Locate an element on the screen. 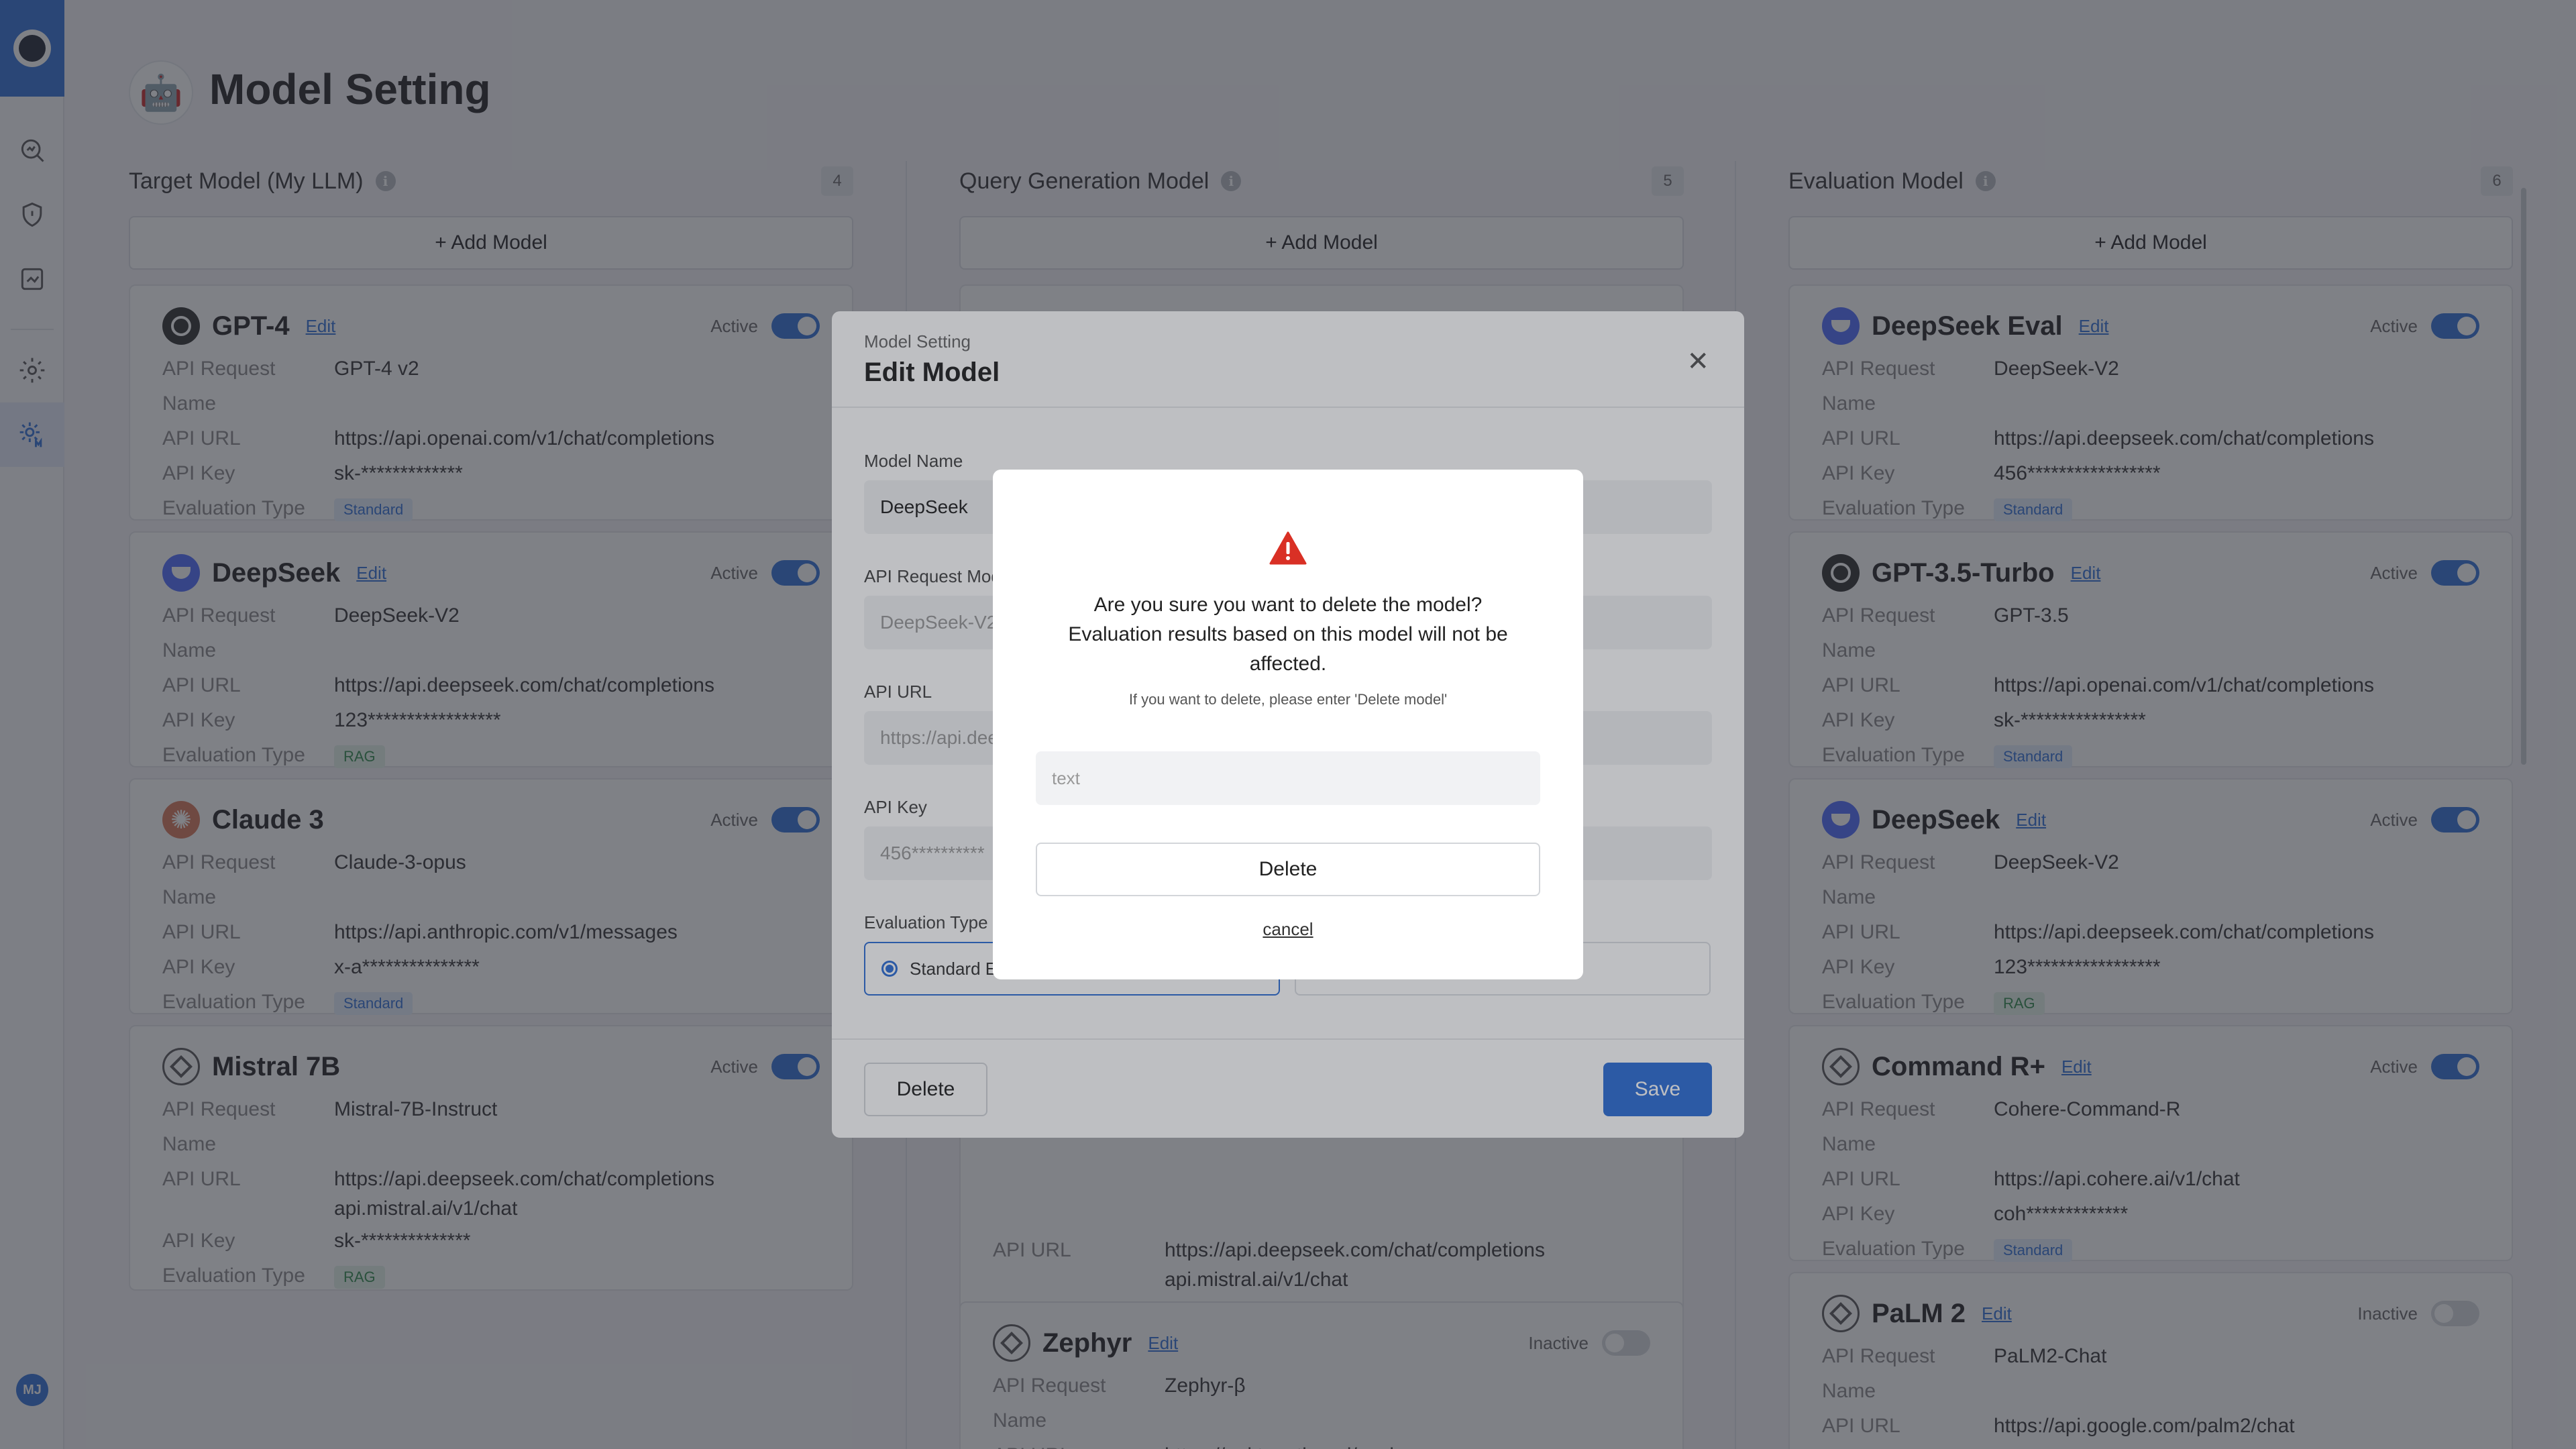 The image size is (2576, 1449). confirm-delete-button: Delete is located at coordinates (1288, 869).